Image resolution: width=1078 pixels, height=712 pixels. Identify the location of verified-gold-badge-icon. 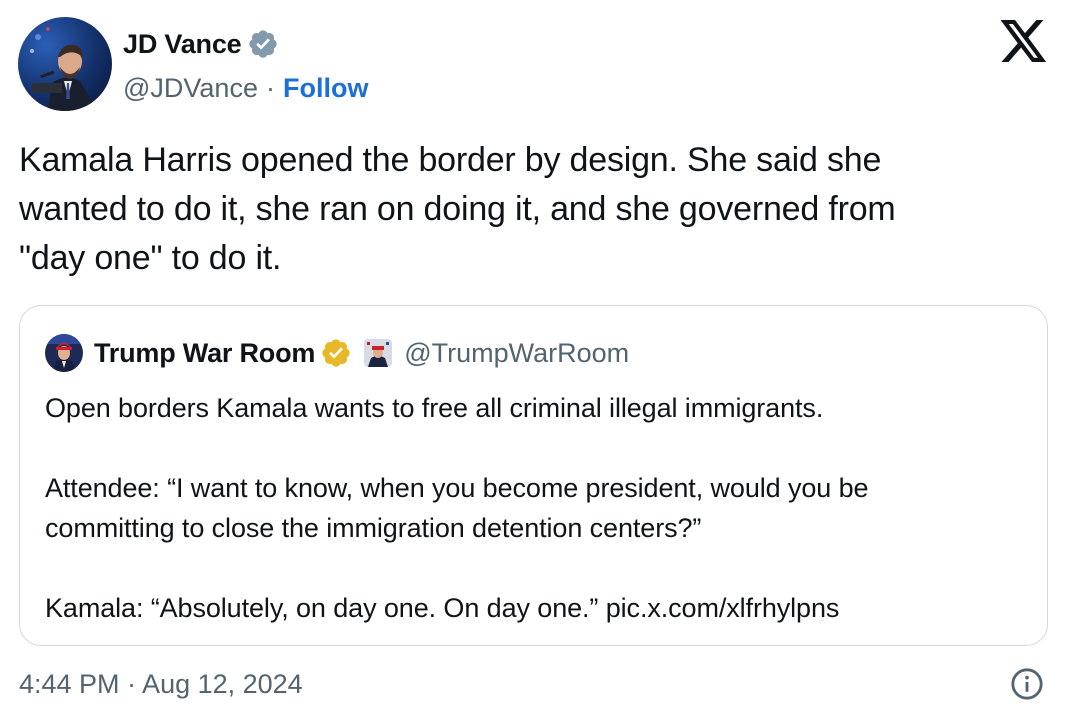
(336, 353).